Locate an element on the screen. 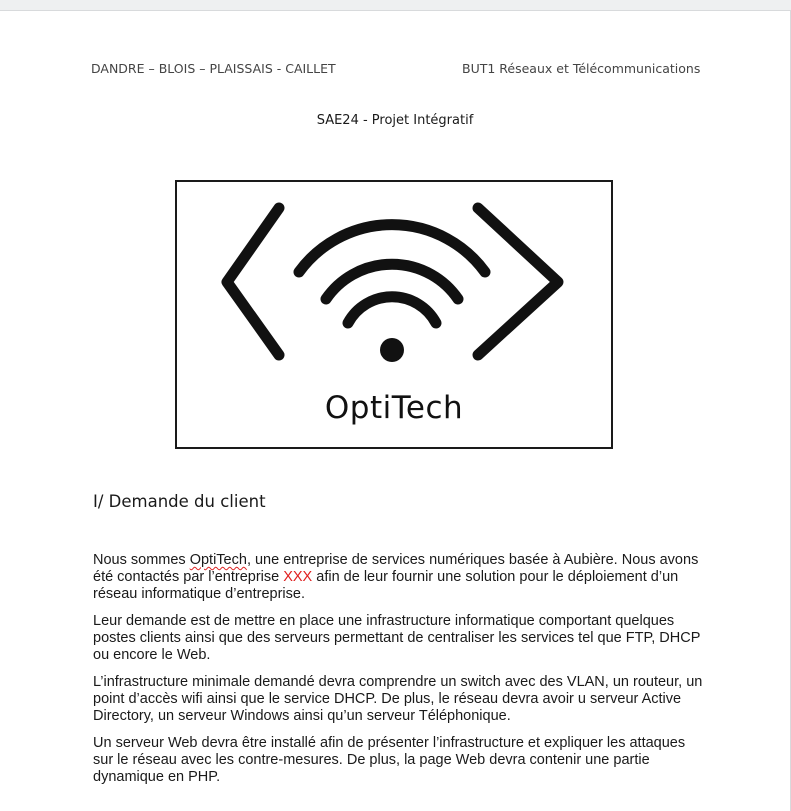  placeholder-company: XXX is located at coordinates (298, 577).